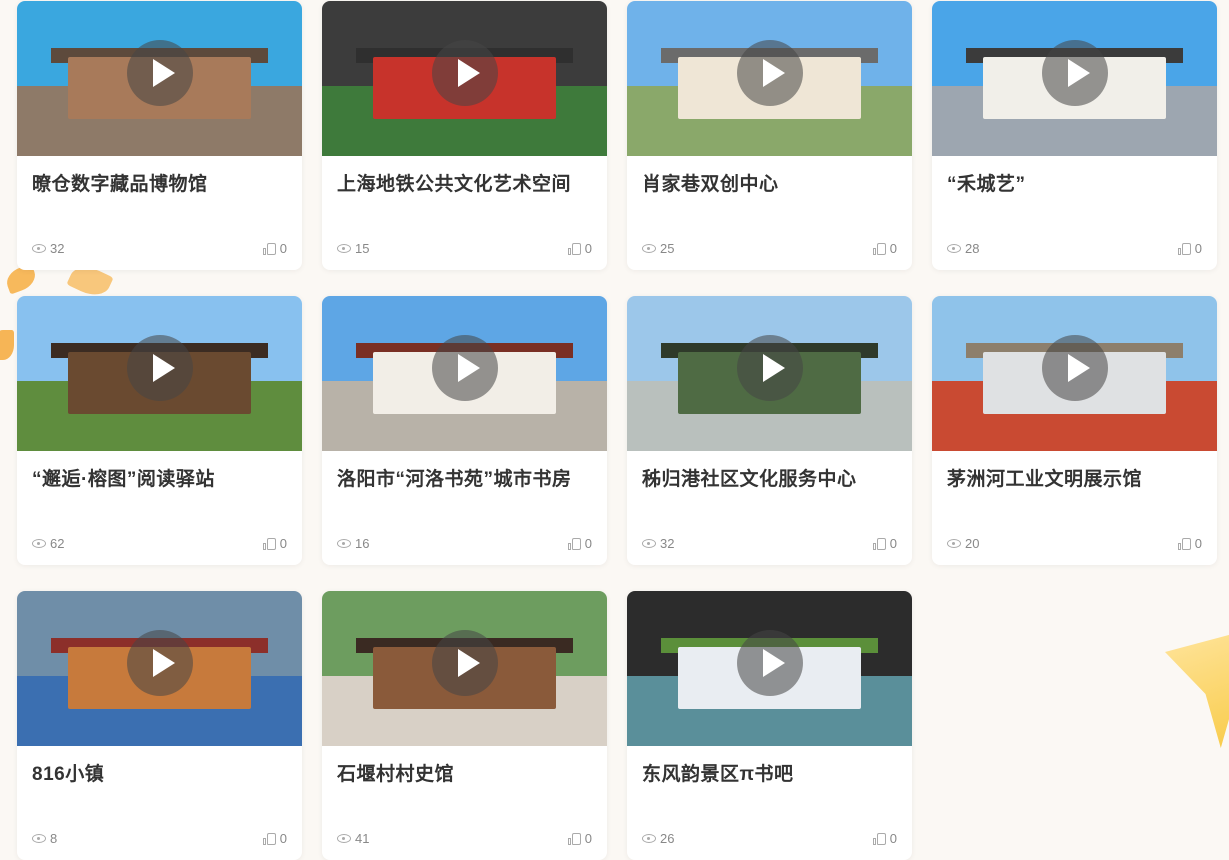 The width and height of the screenshot is (1229, 860). I want to click on card-meta: 16 0, so click(464, 544).